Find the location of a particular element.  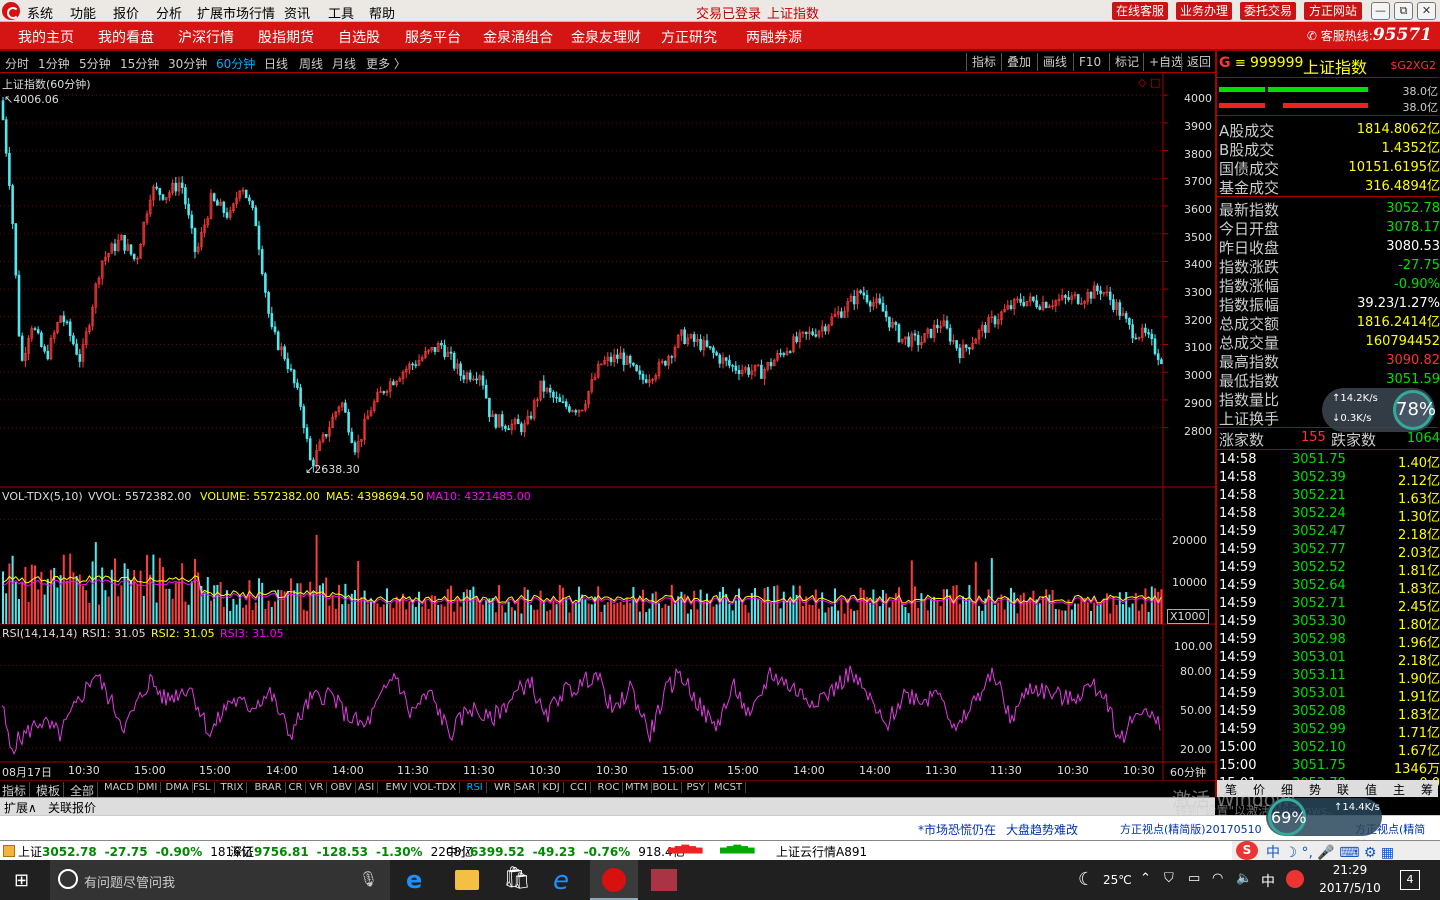

indicator-tab-vr: VR is located at coordinates (319, 787).